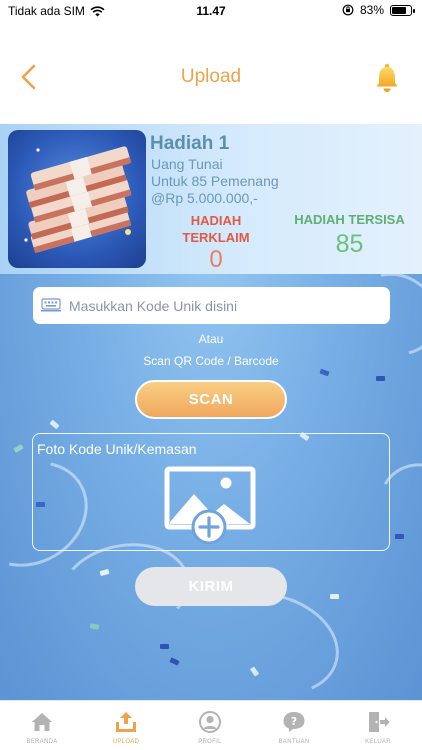 The image size is (422, 750). Describe the element at coordinates (190, 143) in the screenshot. I see `prize-title: Hadiah 1` at that location.